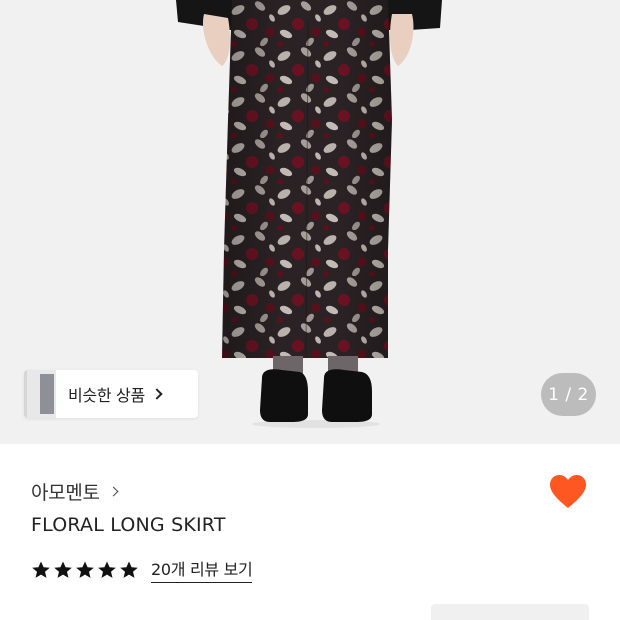  What do you see at coordinates (347, 395) in the screenshot?
I see `right-shoe` at bounding box center [347, 395].